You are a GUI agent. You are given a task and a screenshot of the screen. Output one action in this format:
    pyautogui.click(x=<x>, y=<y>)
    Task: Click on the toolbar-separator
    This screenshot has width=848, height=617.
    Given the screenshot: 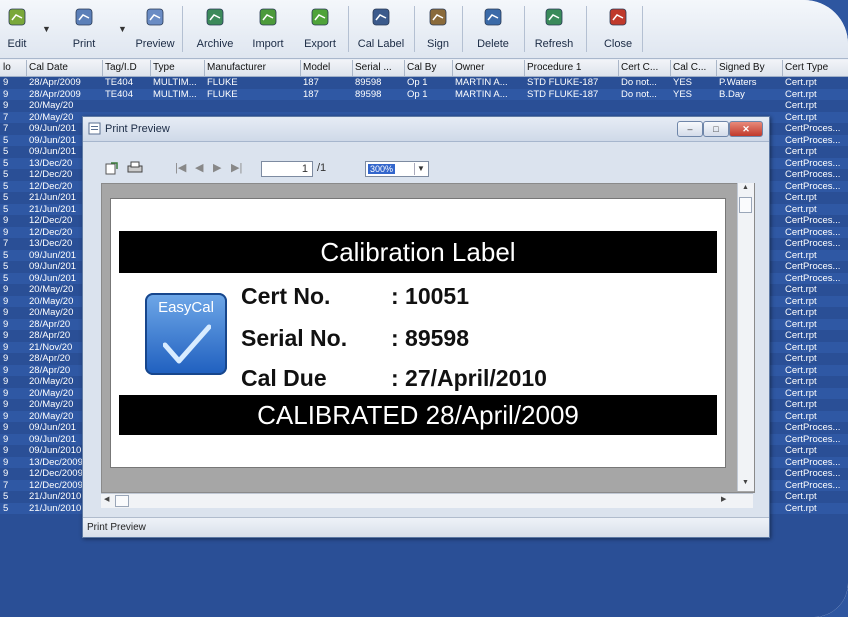 What is the action you would take?
    pyautogui.click(x=642, y=29)
    